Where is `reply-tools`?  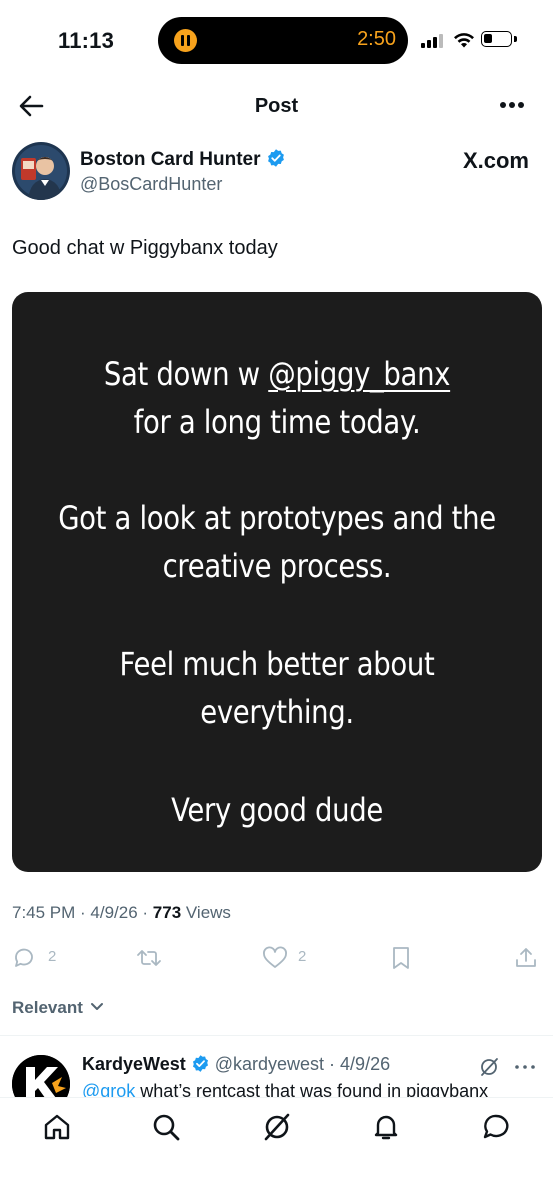
reply-tools is located at coordinates (508, 1067).